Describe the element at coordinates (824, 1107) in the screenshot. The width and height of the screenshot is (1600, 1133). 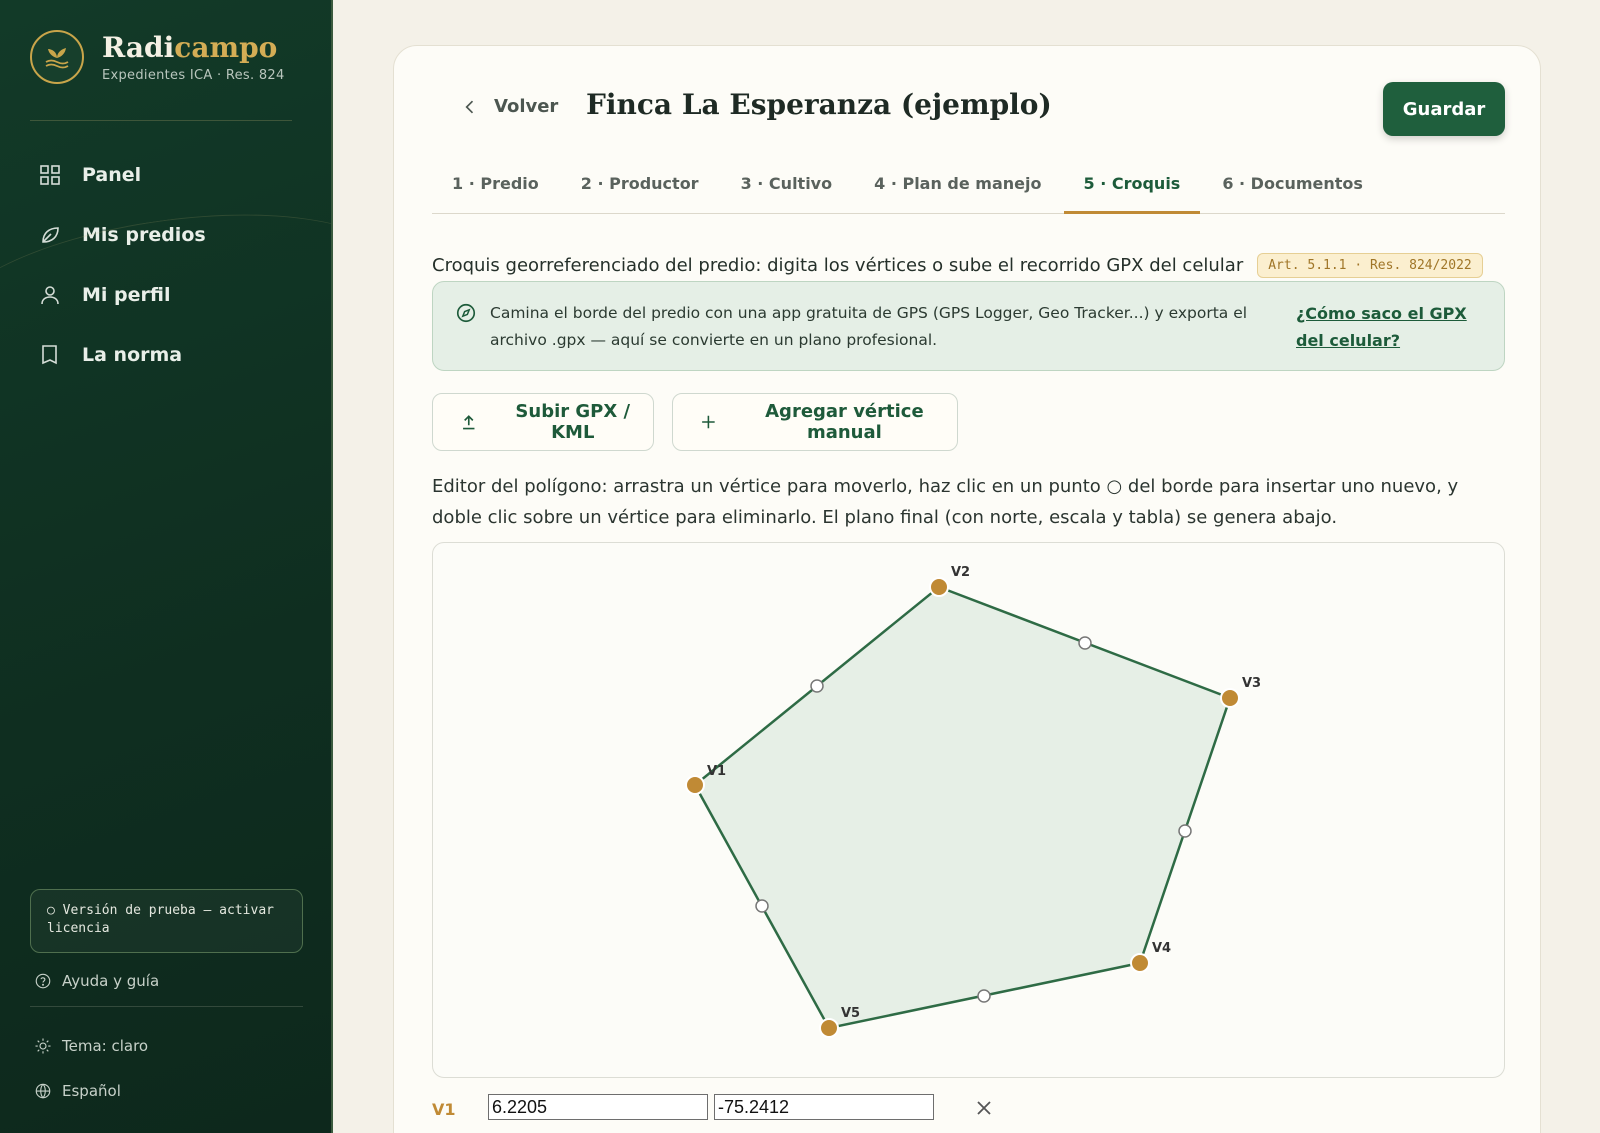
I see `vertex-lon-input` at that location.